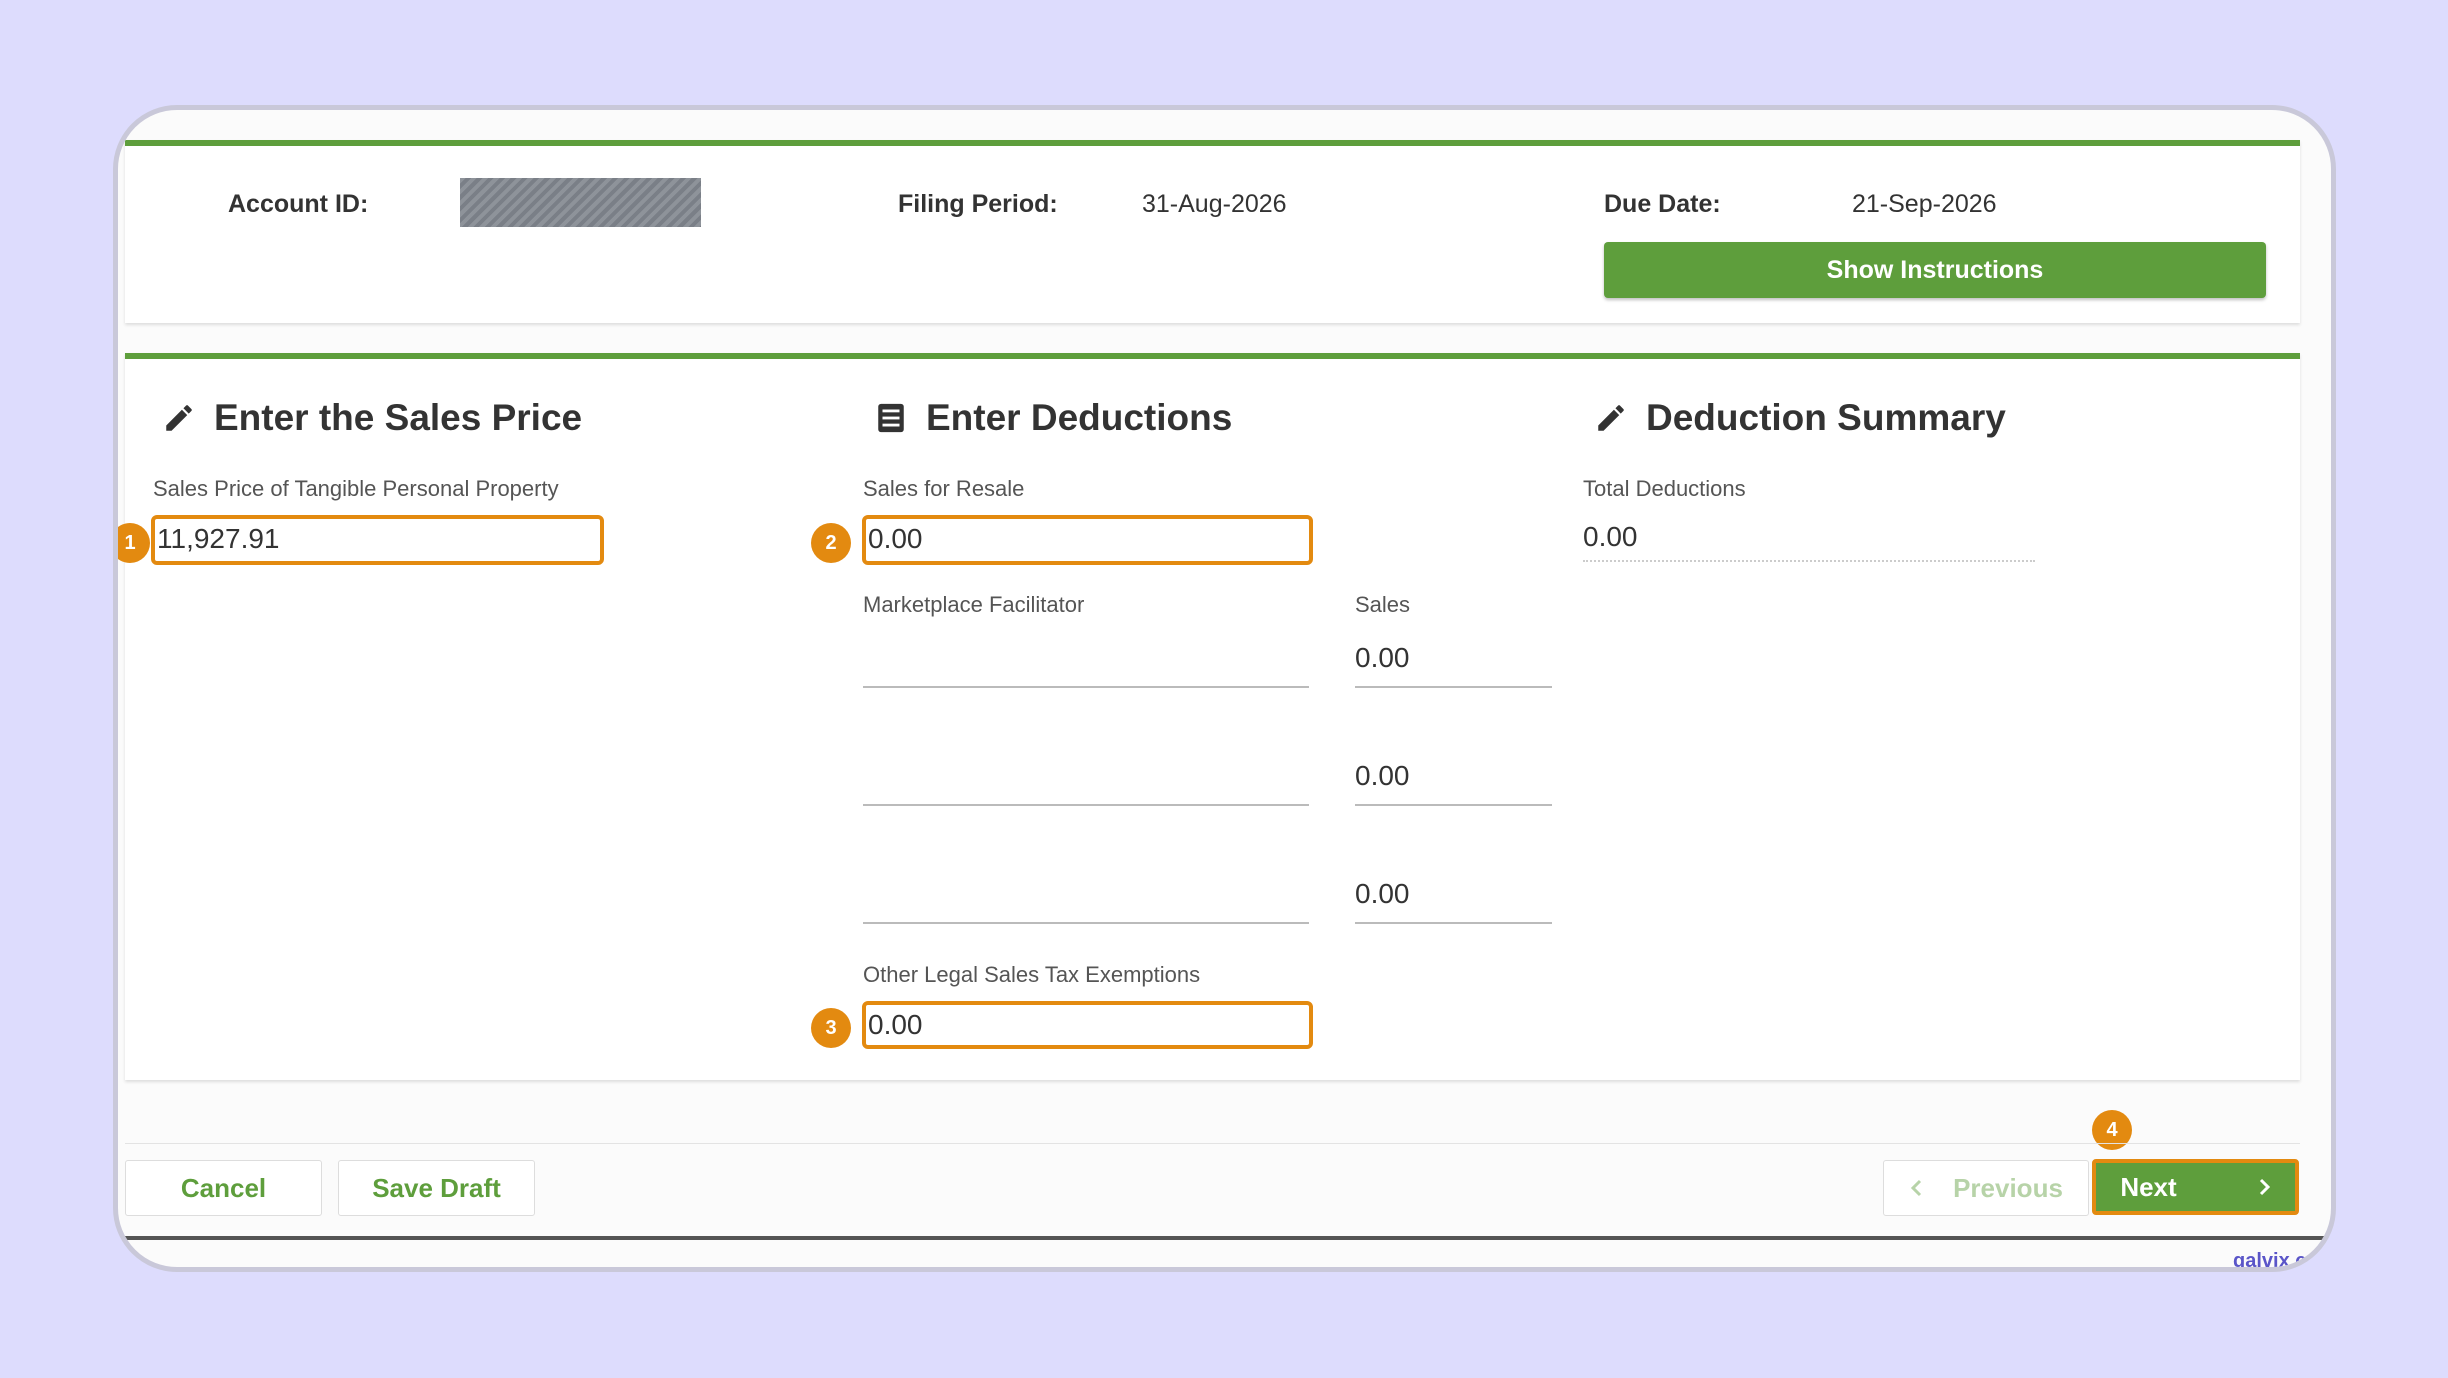 Image resolution: width=2448 pixels, height=1378 pixels. What do you see at coordinates (831, 1028) in the screenshot?
I see `step-badge-3: 3` at bounding box center [831, 1028].